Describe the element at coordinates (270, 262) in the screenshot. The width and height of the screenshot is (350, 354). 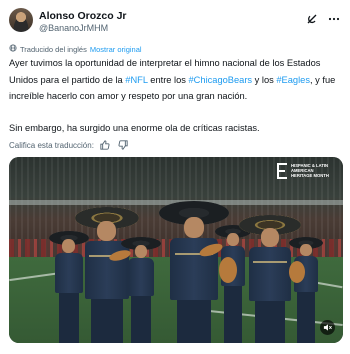
I see `jacket-trim` at that location.